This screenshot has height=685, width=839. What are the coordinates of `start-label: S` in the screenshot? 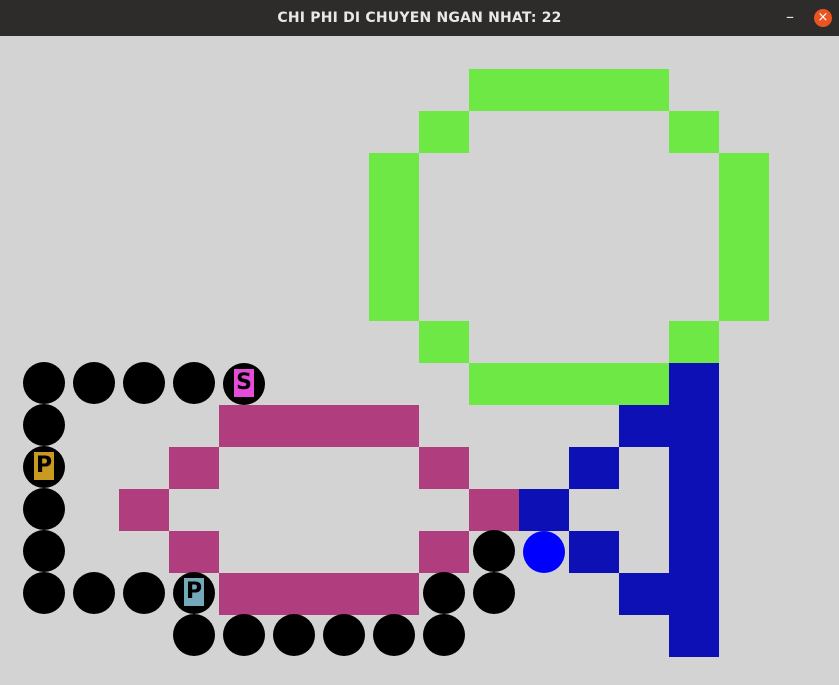 It's located at (244, 382).